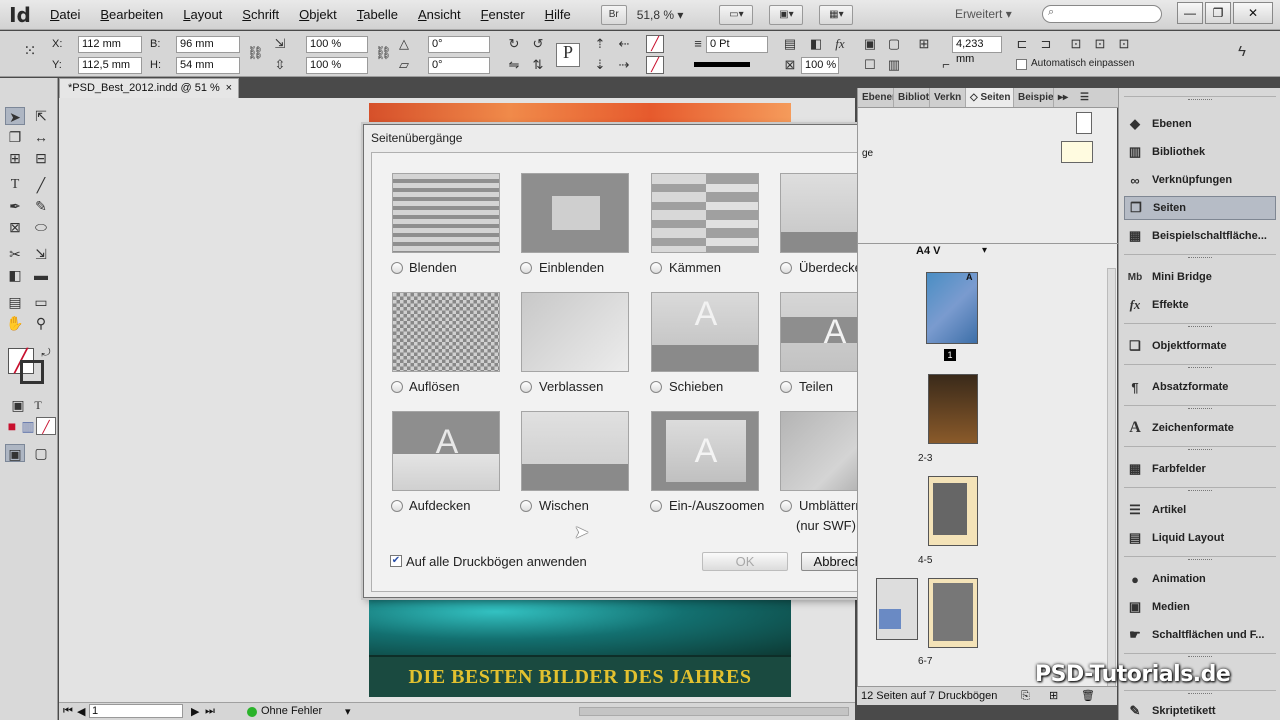 The height and width of the screenshot is (720, 1280). Describe the element at coordinates (337, 44) in the screenshot. I see `scale-x-field: 100 %` at that location.